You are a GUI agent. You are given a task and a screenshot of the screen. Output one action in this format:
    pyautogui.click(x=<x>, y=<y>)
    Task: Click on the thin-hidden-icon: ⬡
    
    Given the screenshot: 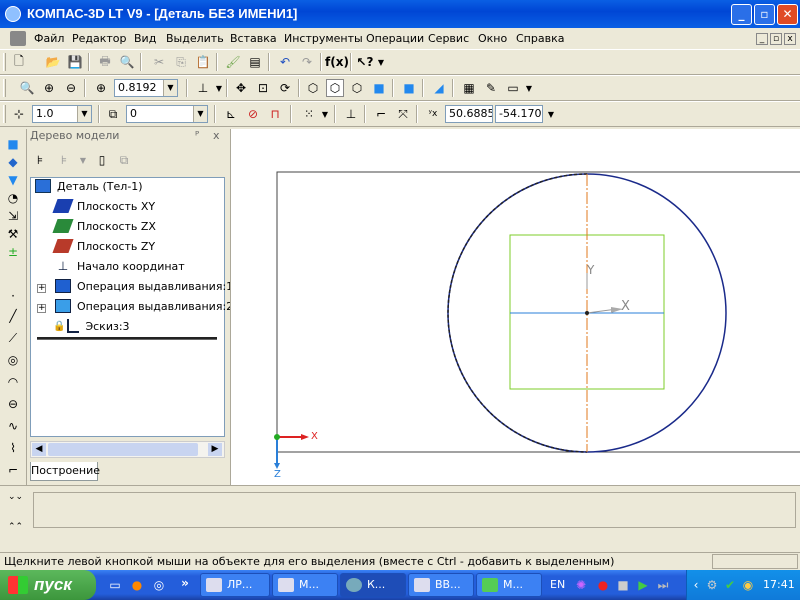 What is the action you would take?
    pyautogui.click(x=357, y=88)
    